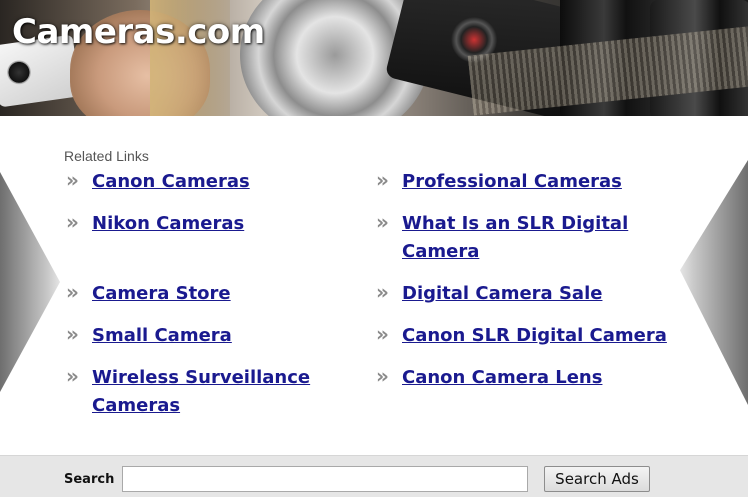 This screenshot has height=497, width=748. Describe the element at coordinates (515, 238) in the screenshot. I see `link-what-is-an-slr-digital-camera: What Is an SLR Digital Camera` at that location.